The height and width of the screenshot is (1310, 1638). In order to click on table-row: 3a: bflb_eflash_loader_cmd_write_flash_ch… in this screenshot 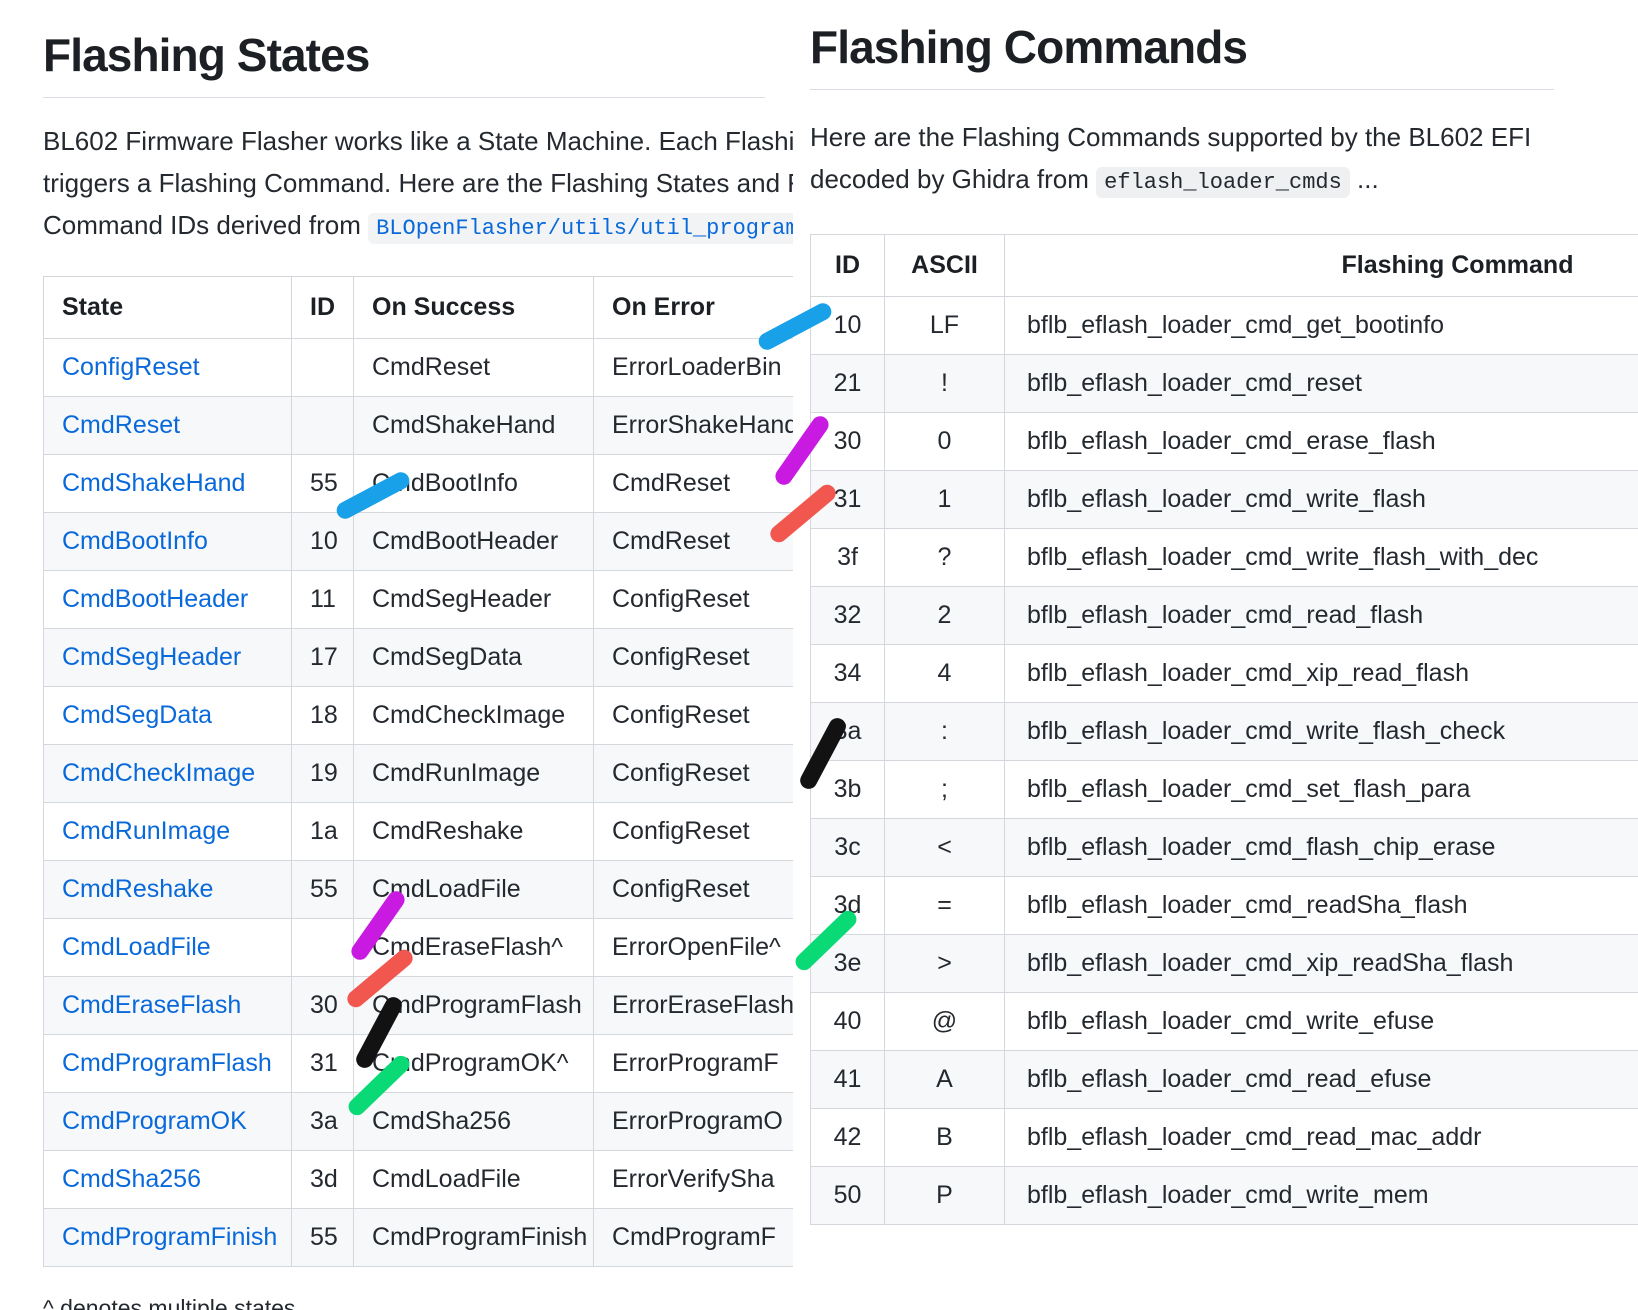, I will do `click(1224, 732)`.